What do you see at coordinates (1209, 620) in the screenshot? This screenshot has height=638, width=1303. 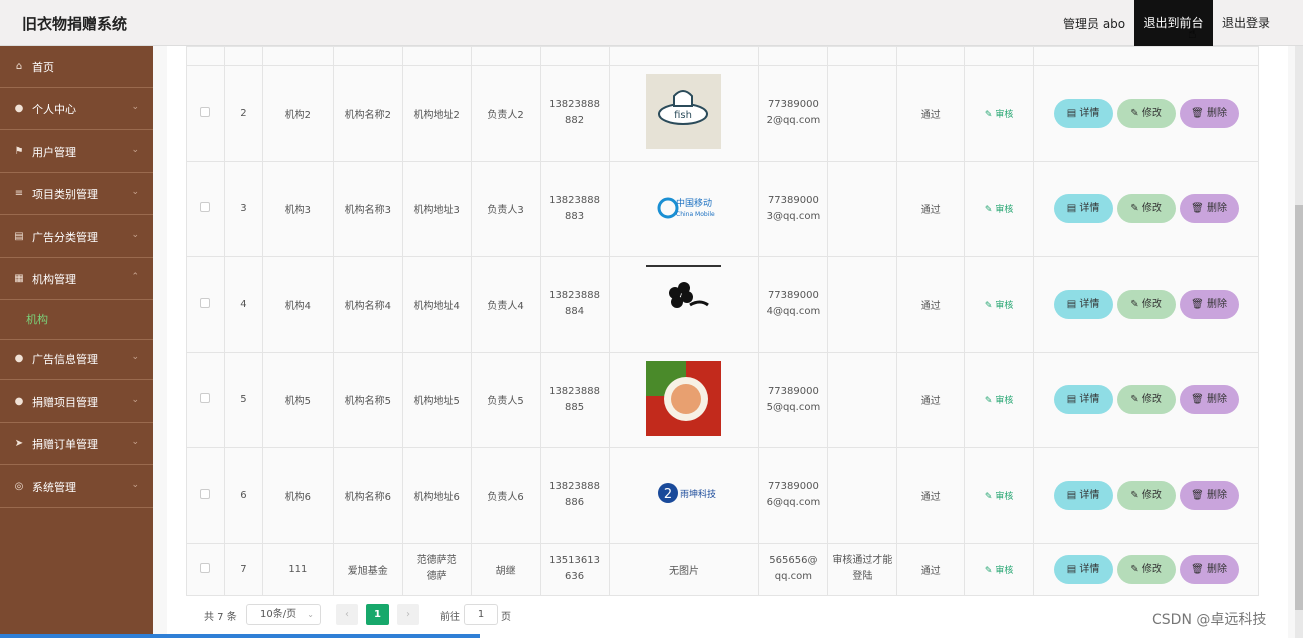 I see `watermark: CSDN @卓远科技` at bounding box center [1209, 620].